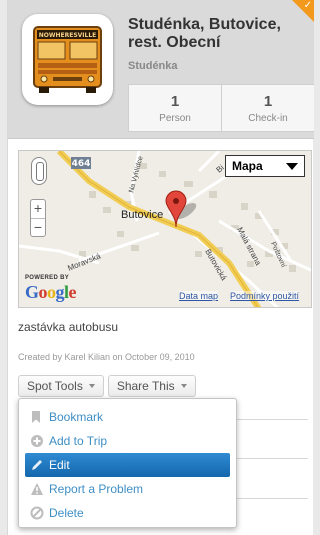  What do you see at coordinates (38, 227) in the screenshot?
I see `zoom-out-button: −` at bounding box center [38, 227].